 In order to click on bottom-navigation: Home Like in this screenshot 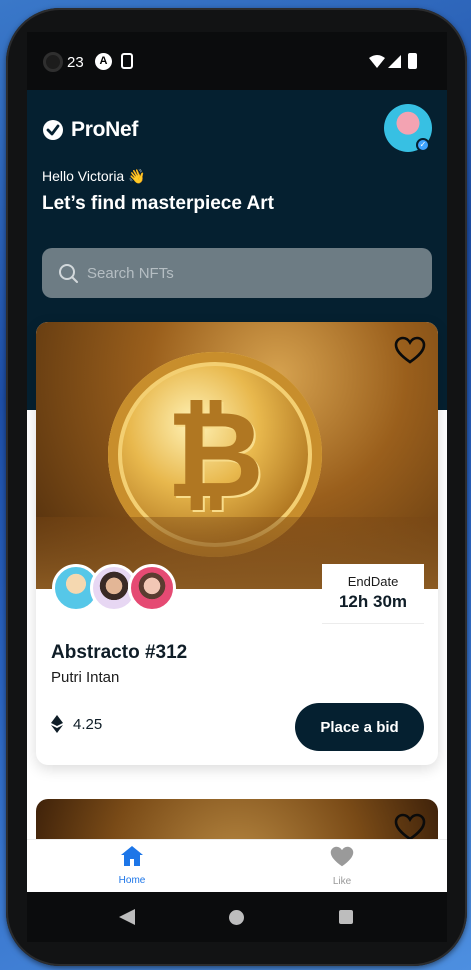, I will do `click(237, 865)`.